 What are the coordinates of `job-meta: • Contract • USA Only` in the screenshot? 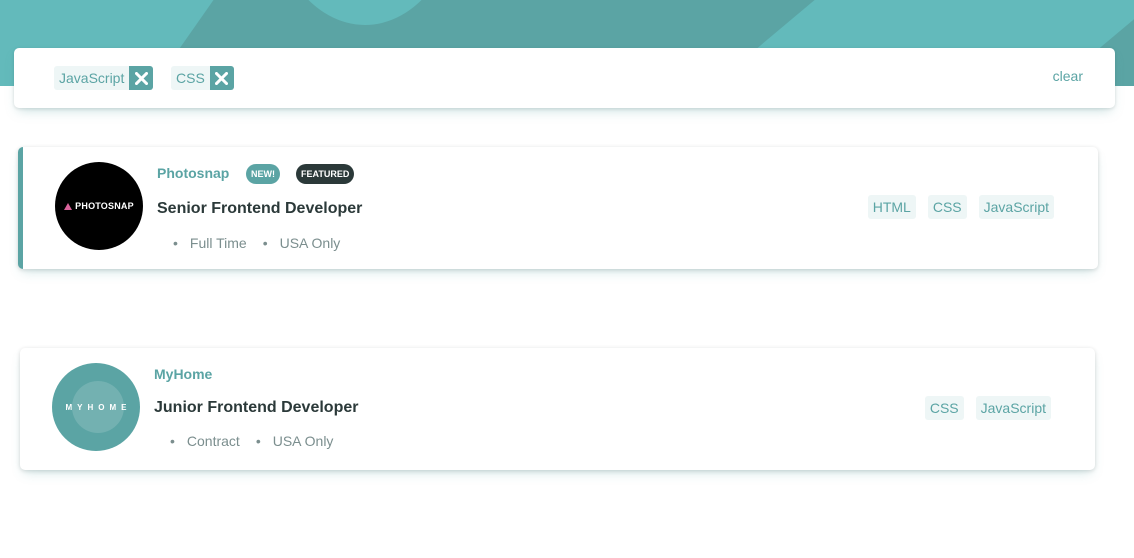 It's located at (259, 441).